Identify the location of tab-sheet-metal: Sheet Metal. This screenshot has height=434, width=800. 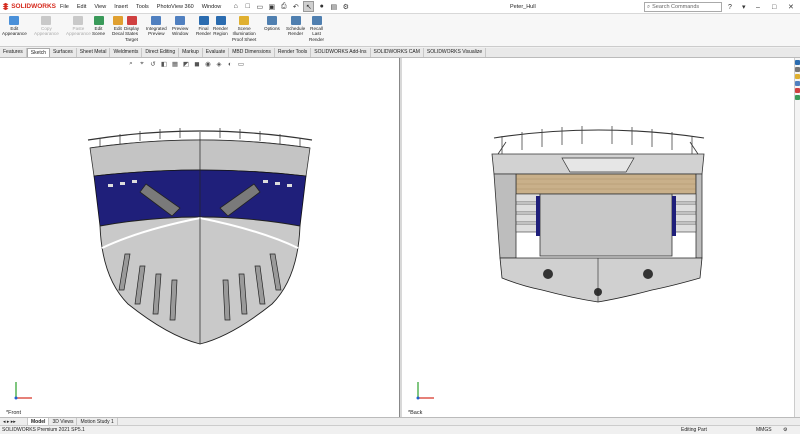
(94, 52).